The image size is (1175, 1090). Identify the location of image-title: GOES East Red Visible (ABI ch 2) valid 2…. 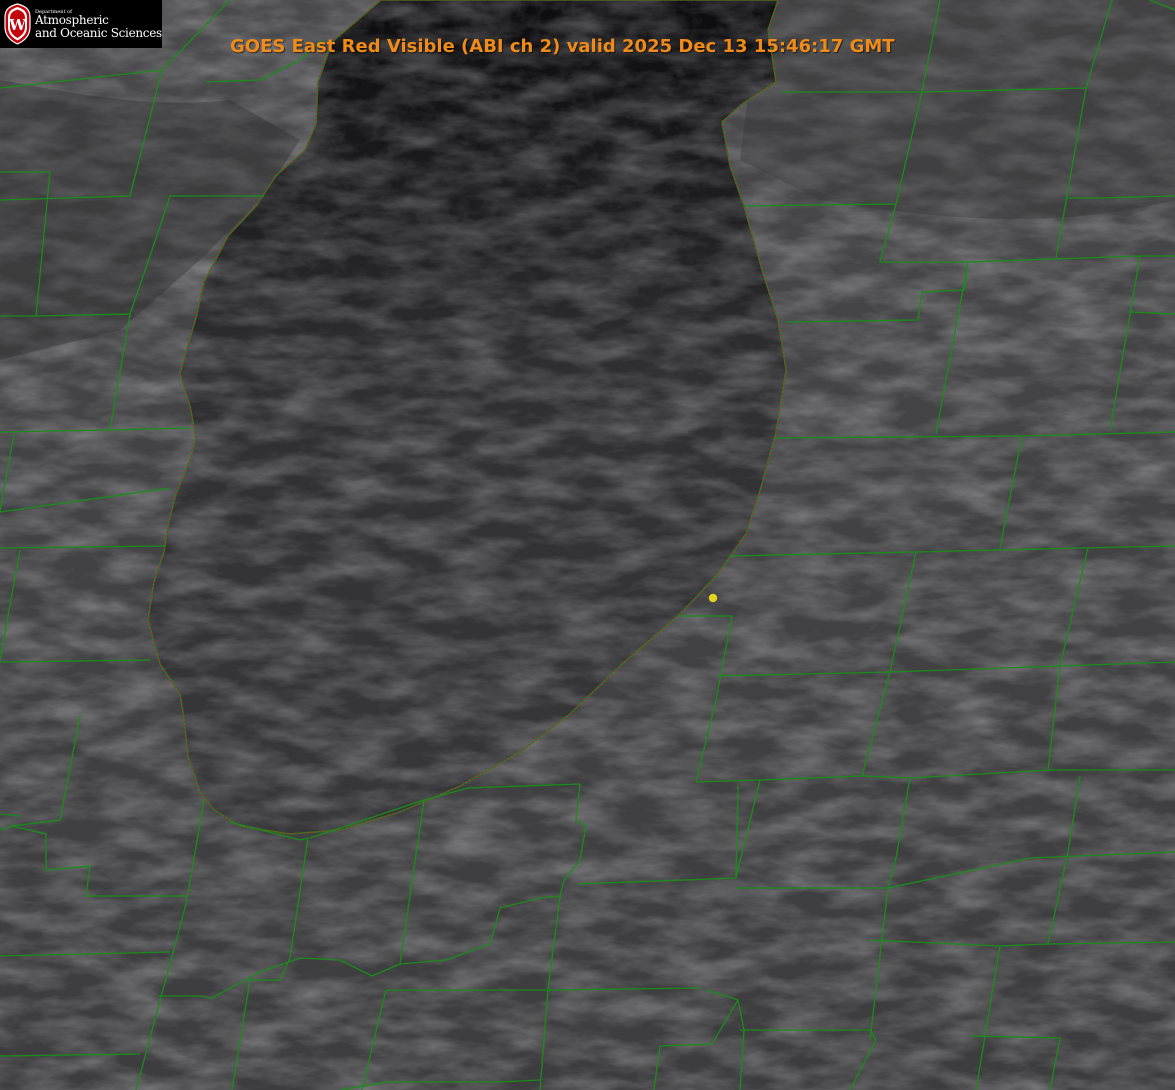
(562, 46).